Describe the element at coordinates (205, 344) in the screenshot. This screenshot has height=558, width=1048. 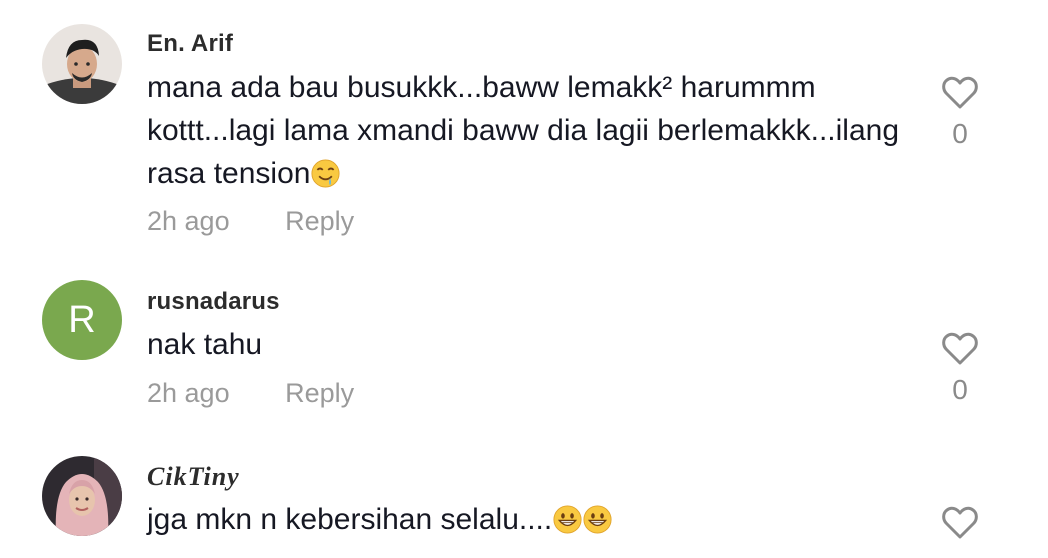
I see `comment-text: nak tahu` at that location.